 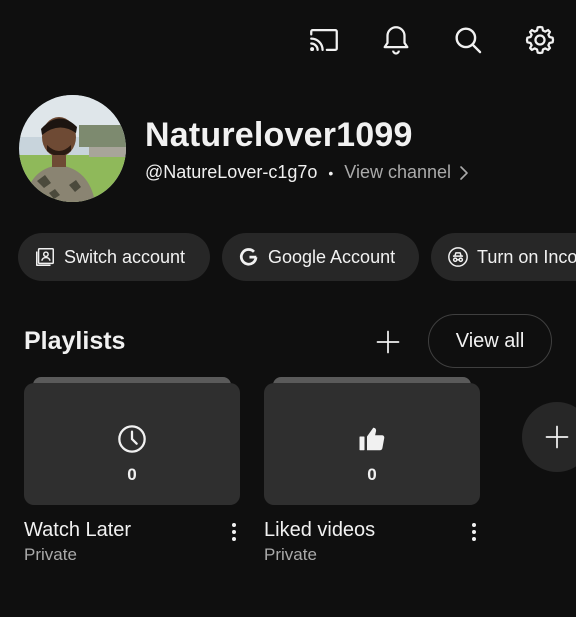 I want to click on clock-icon, so click(x=132, y=439).